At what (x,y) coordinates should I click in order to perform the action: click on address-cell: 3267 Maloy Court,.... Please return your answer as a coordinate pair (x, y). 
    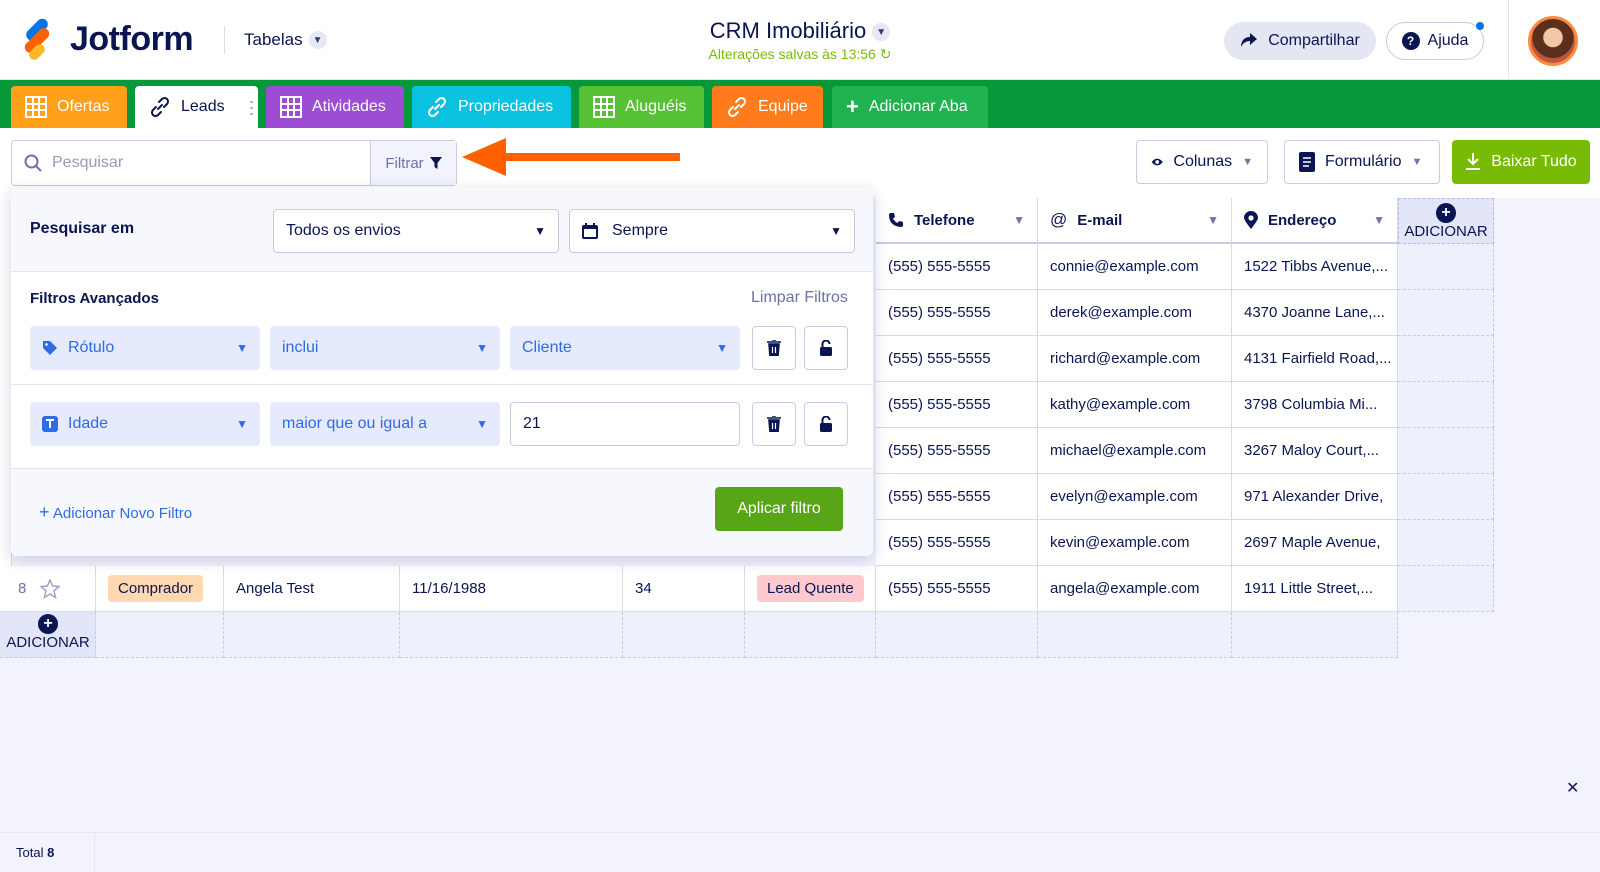
    Looking at the image, I should click on (1315, 451).